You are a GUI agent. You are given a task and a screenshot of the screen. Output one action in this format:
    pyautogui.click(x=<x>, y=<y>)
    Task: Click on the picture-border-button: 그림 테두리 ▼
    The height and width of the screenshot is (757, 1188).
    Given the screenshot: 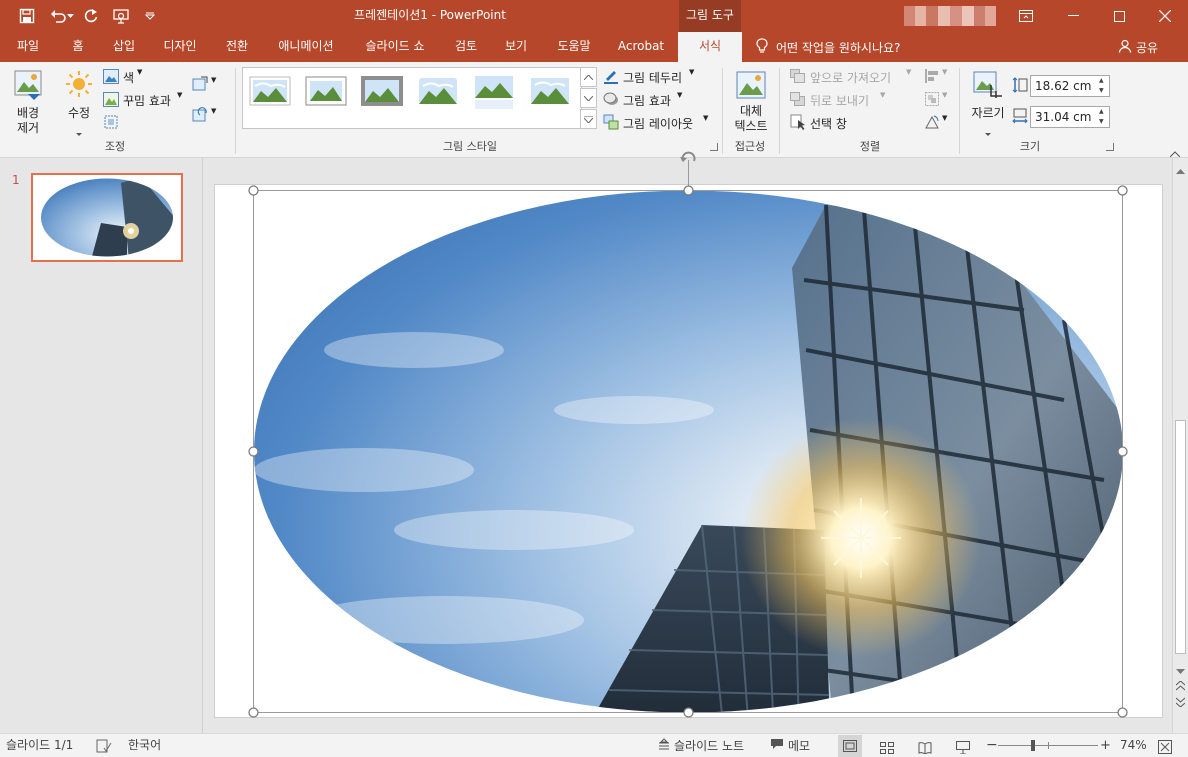 What is the action you would take?
    pyautogui.click(x=653, y=77)
    